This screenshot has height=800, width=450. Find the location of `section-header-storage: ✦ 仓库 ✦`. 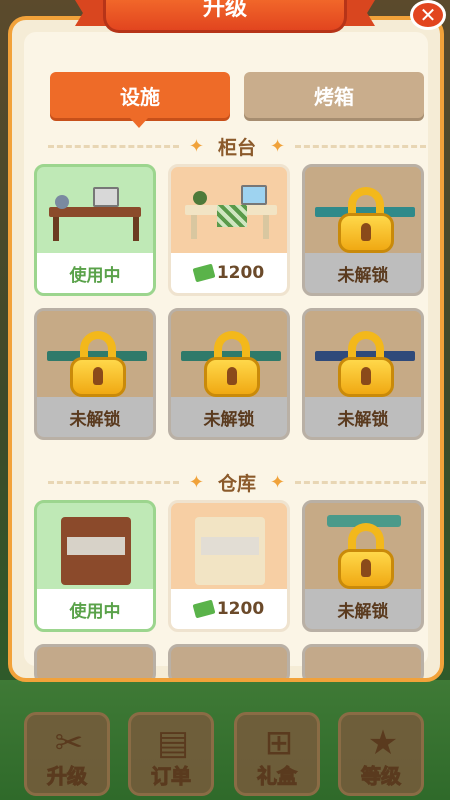

section-header-storage: ✦ 仓库 ✦ is located at coordinates (237, 482).